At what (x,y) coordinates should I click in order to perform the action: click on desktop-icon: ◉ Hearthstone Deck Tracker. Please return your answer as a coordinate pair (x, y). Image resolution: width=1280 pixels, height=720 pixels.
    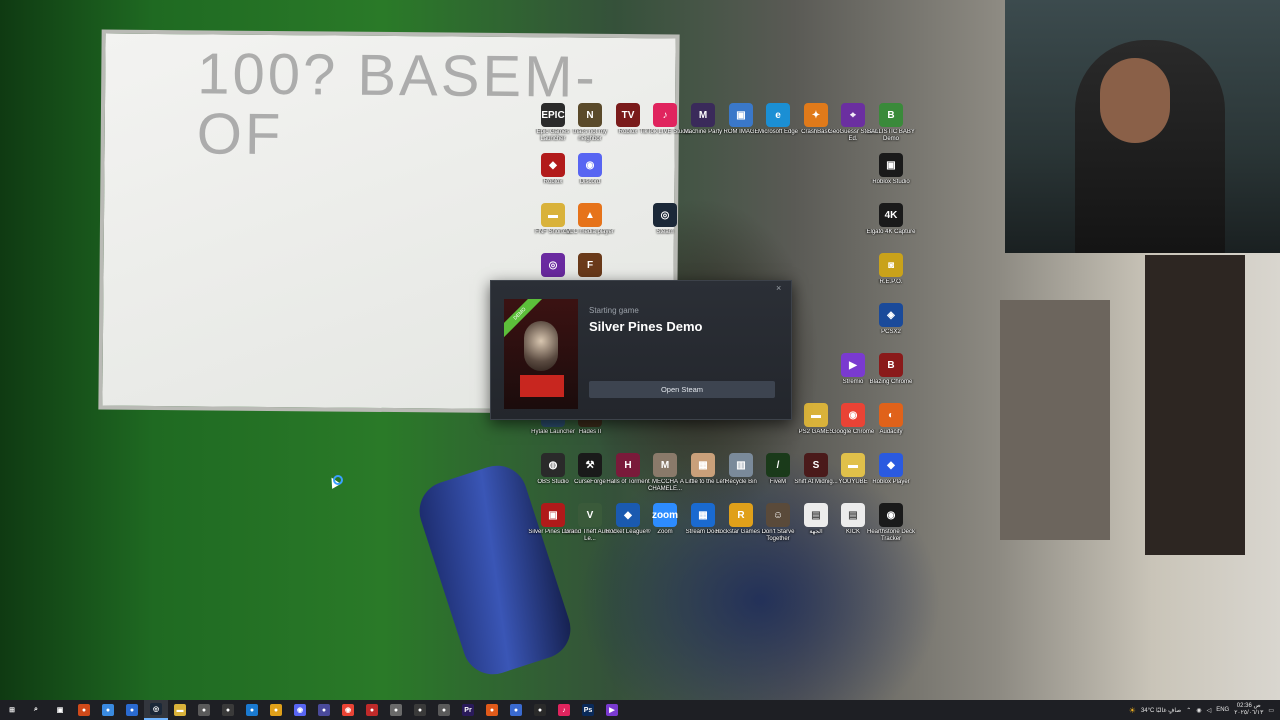
    Looking at the image, I should click on (891, 523).